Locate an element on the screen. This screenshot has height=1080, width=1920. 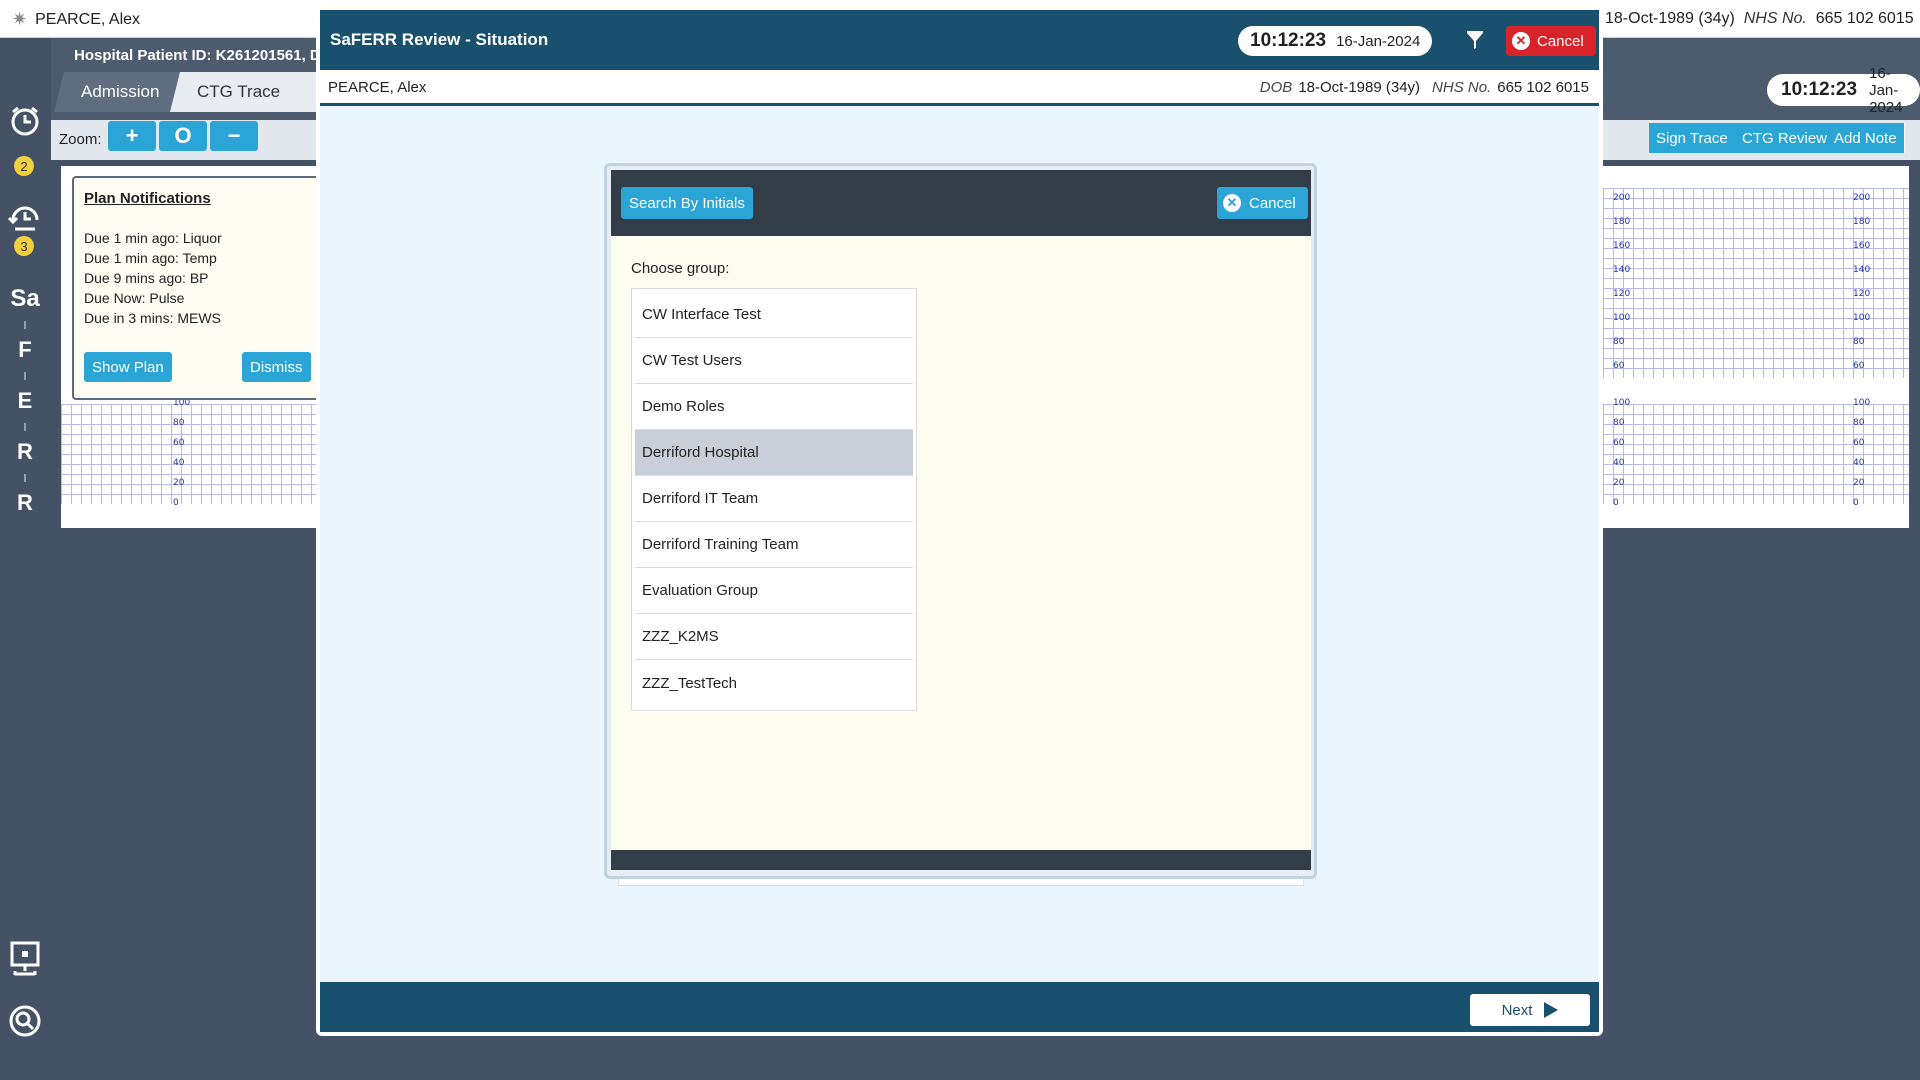
plan-title: Plan Notifications is located at coordinates (147, 198).